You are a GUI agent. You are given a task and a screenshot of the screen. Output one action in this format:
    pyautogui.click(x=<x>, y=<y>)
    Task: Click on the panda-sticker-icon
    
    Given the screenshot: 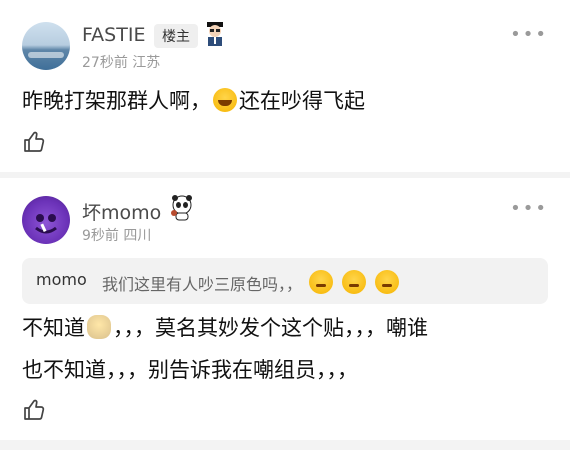 What is the action you would take?
    pyautogui.click(x=181, y=208)
    